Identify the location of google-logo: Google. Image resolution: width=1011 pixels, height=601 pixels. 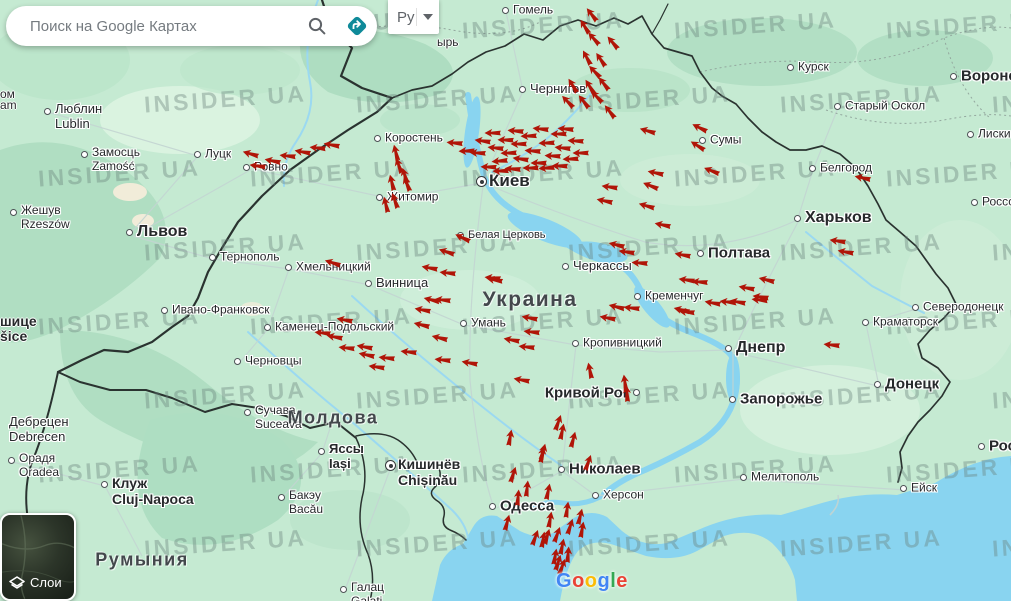
(592, 581).